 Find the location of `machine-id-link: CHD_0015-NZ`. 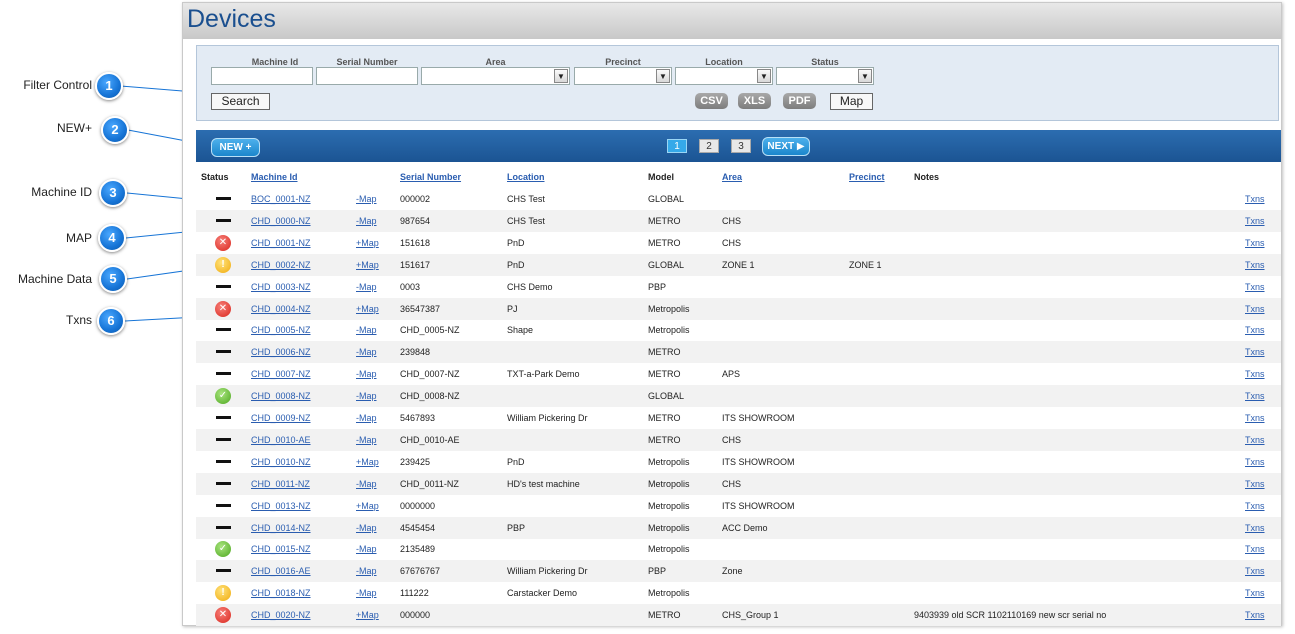

machine-id-link: CHD_0015-NZ is located at coordinates (281, 549).